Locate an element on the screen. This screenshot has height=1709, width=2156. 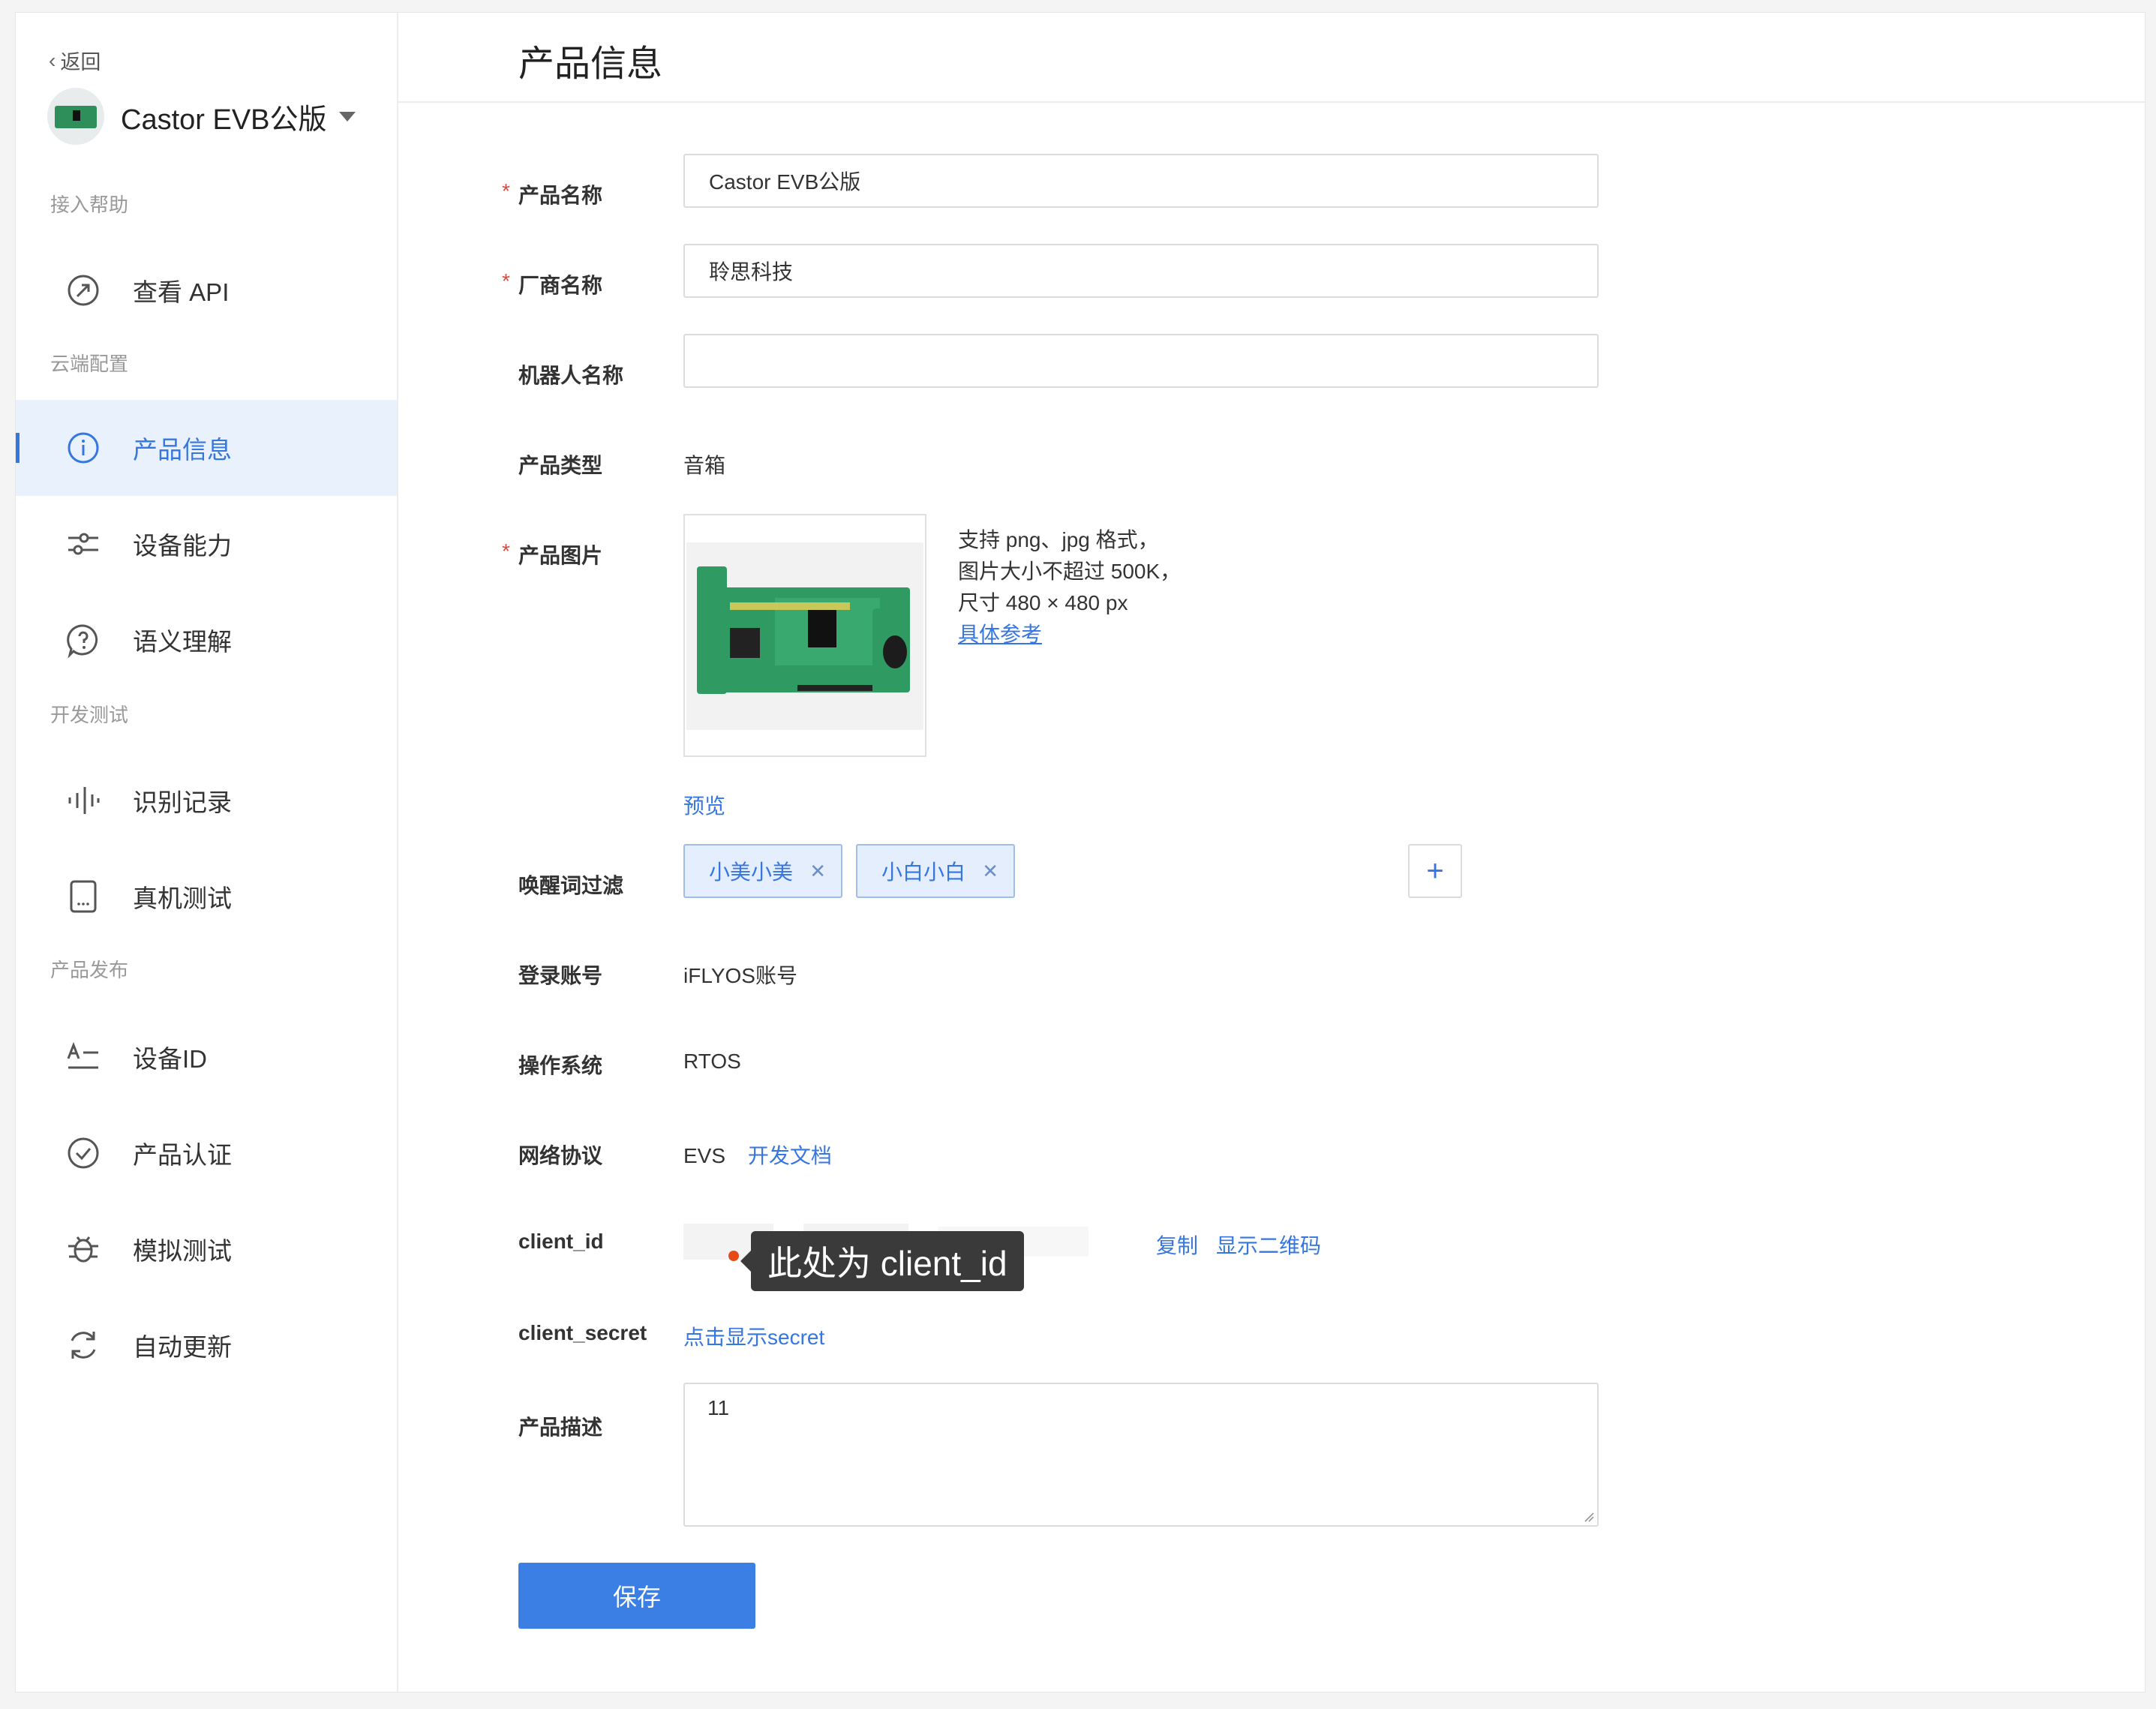
network-protocol: EVS is located at coordinates (704, 1155).